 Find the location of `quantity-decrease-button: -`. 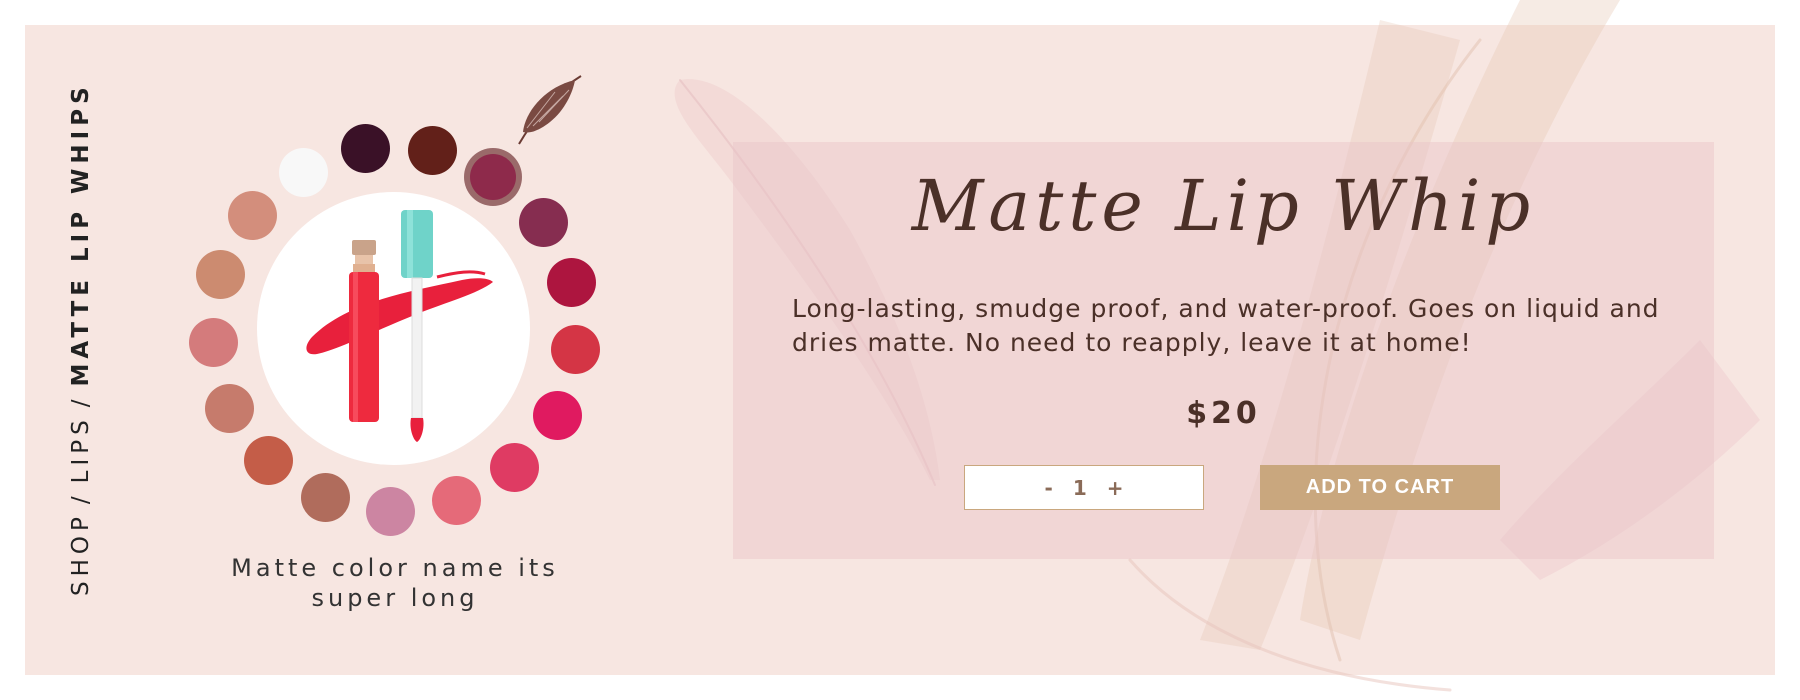

quantity-decrease-button: - is located at coordinates (1049, 488).